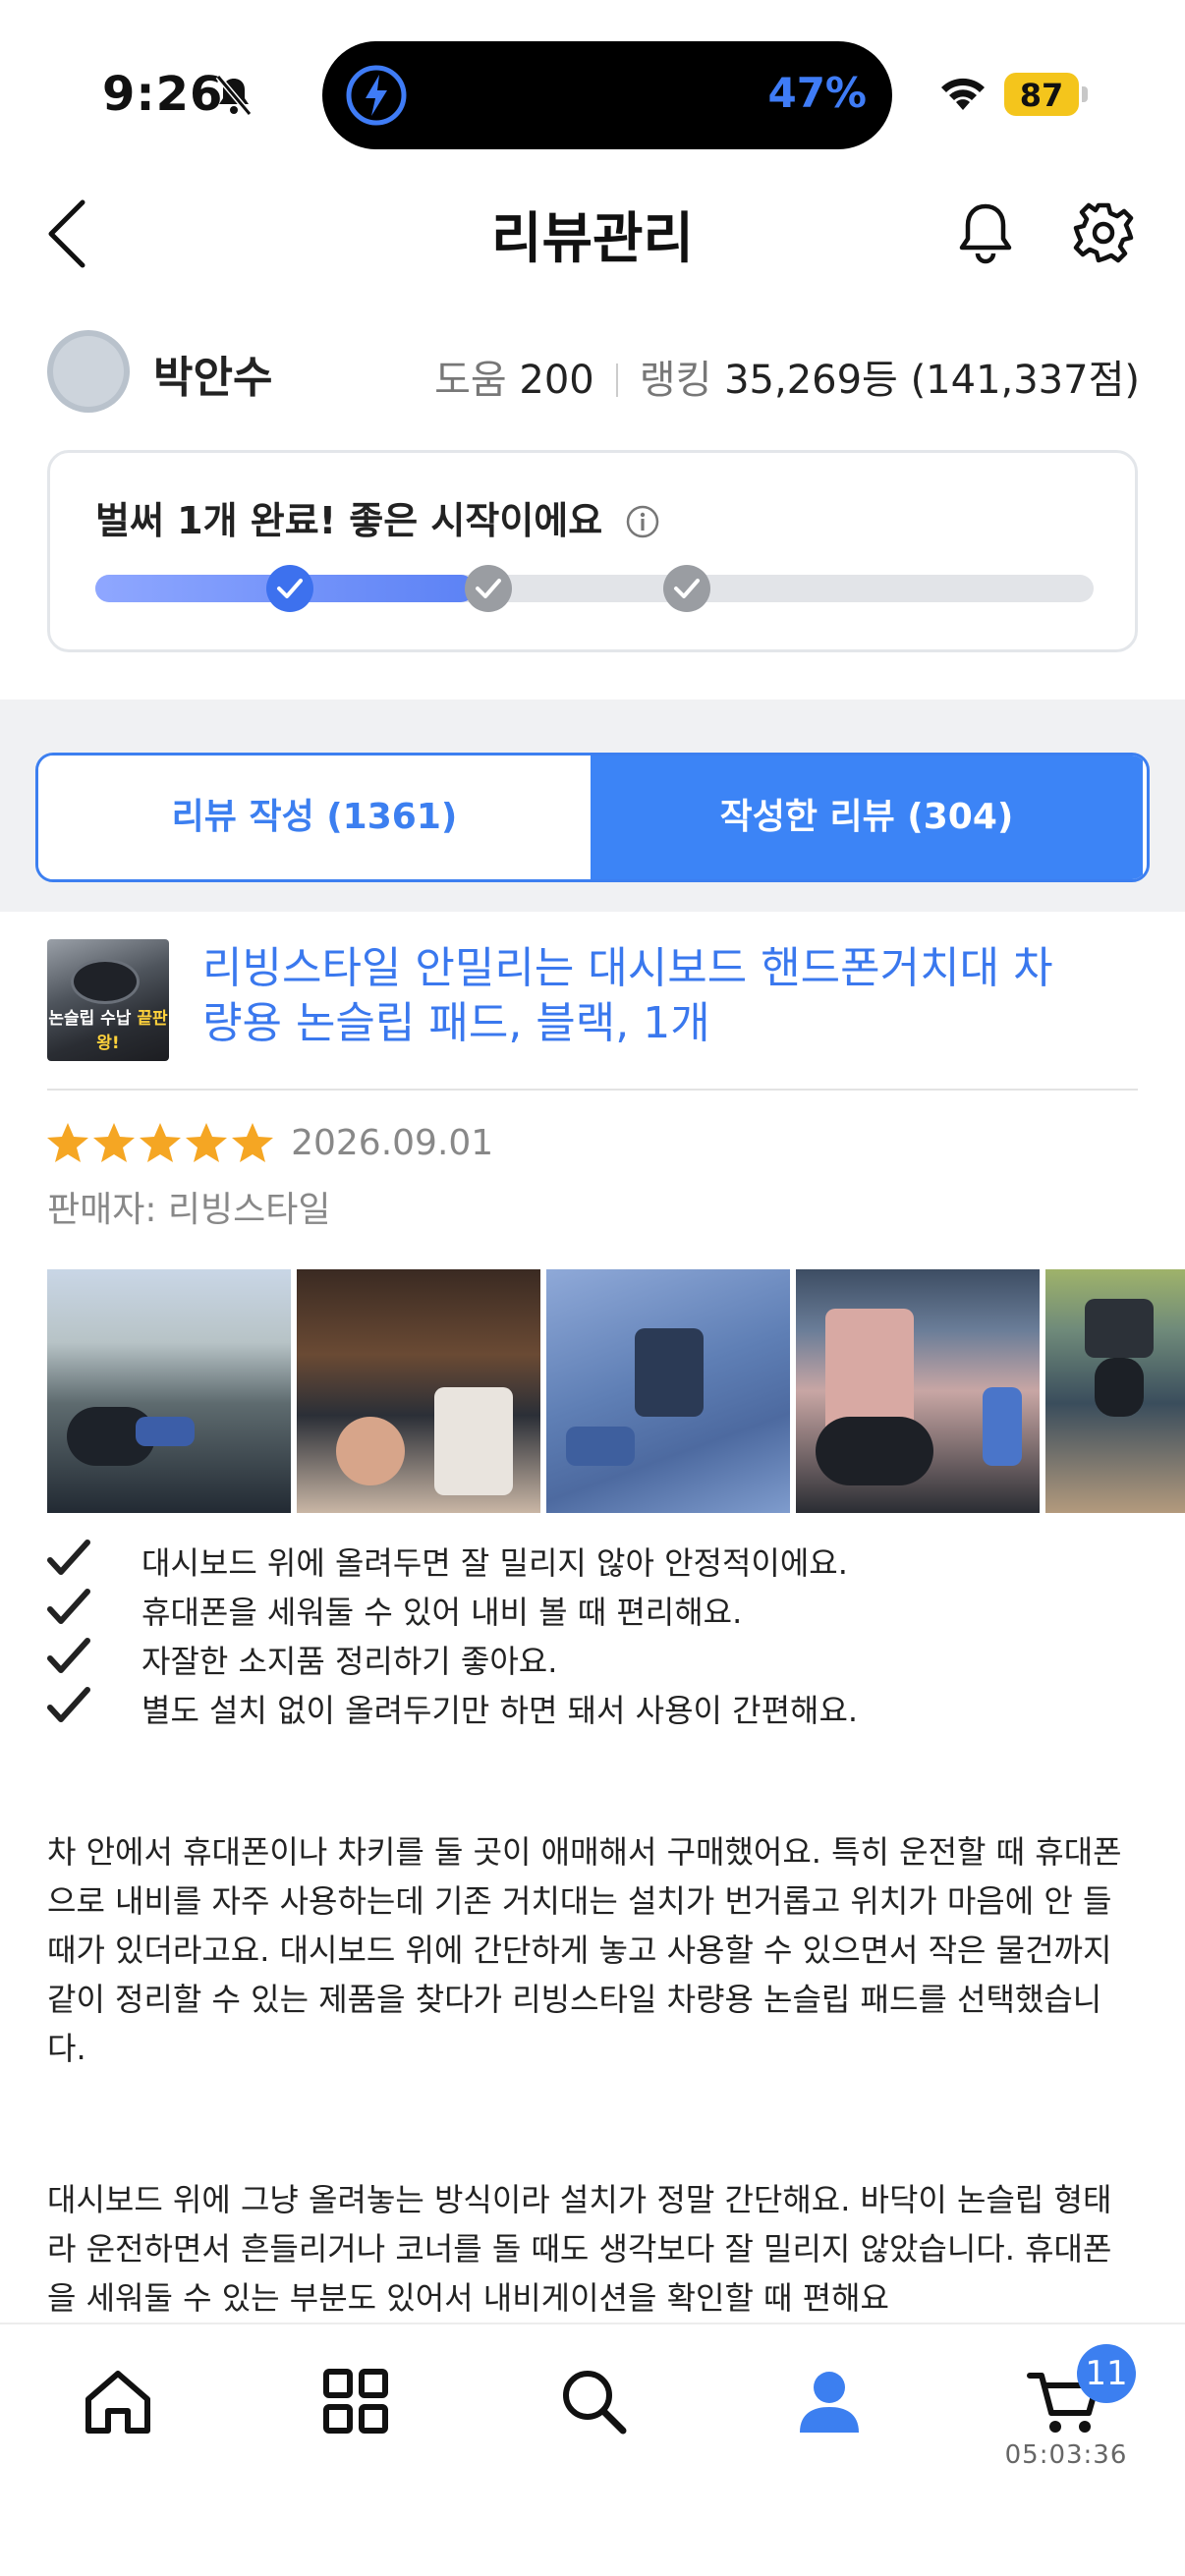 This screenshot has width=1185, height=2576. I want to click on review-rating-row: 2026.09.01, so click(269, 1145).